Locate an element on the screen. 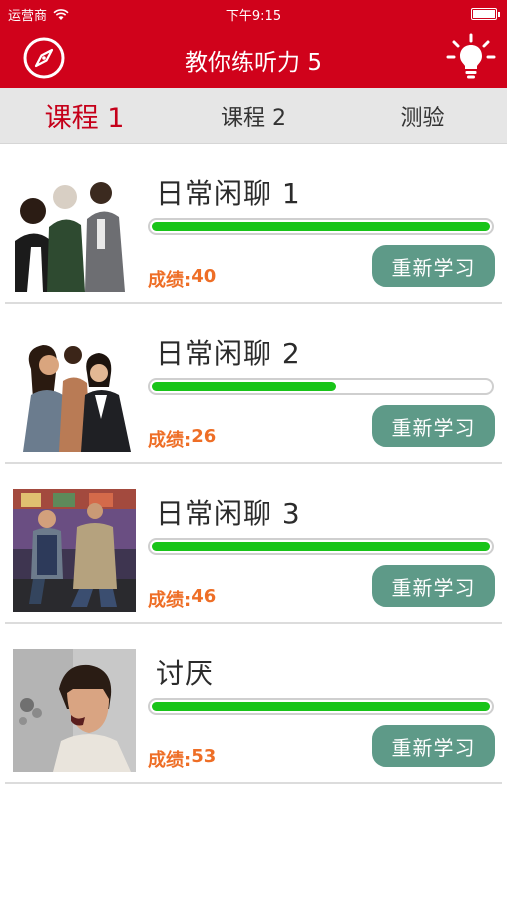 The height and width of the screenshot is (900, 507). lesson-title: 日常闲聊 3 is located at coordinates (228, 513).